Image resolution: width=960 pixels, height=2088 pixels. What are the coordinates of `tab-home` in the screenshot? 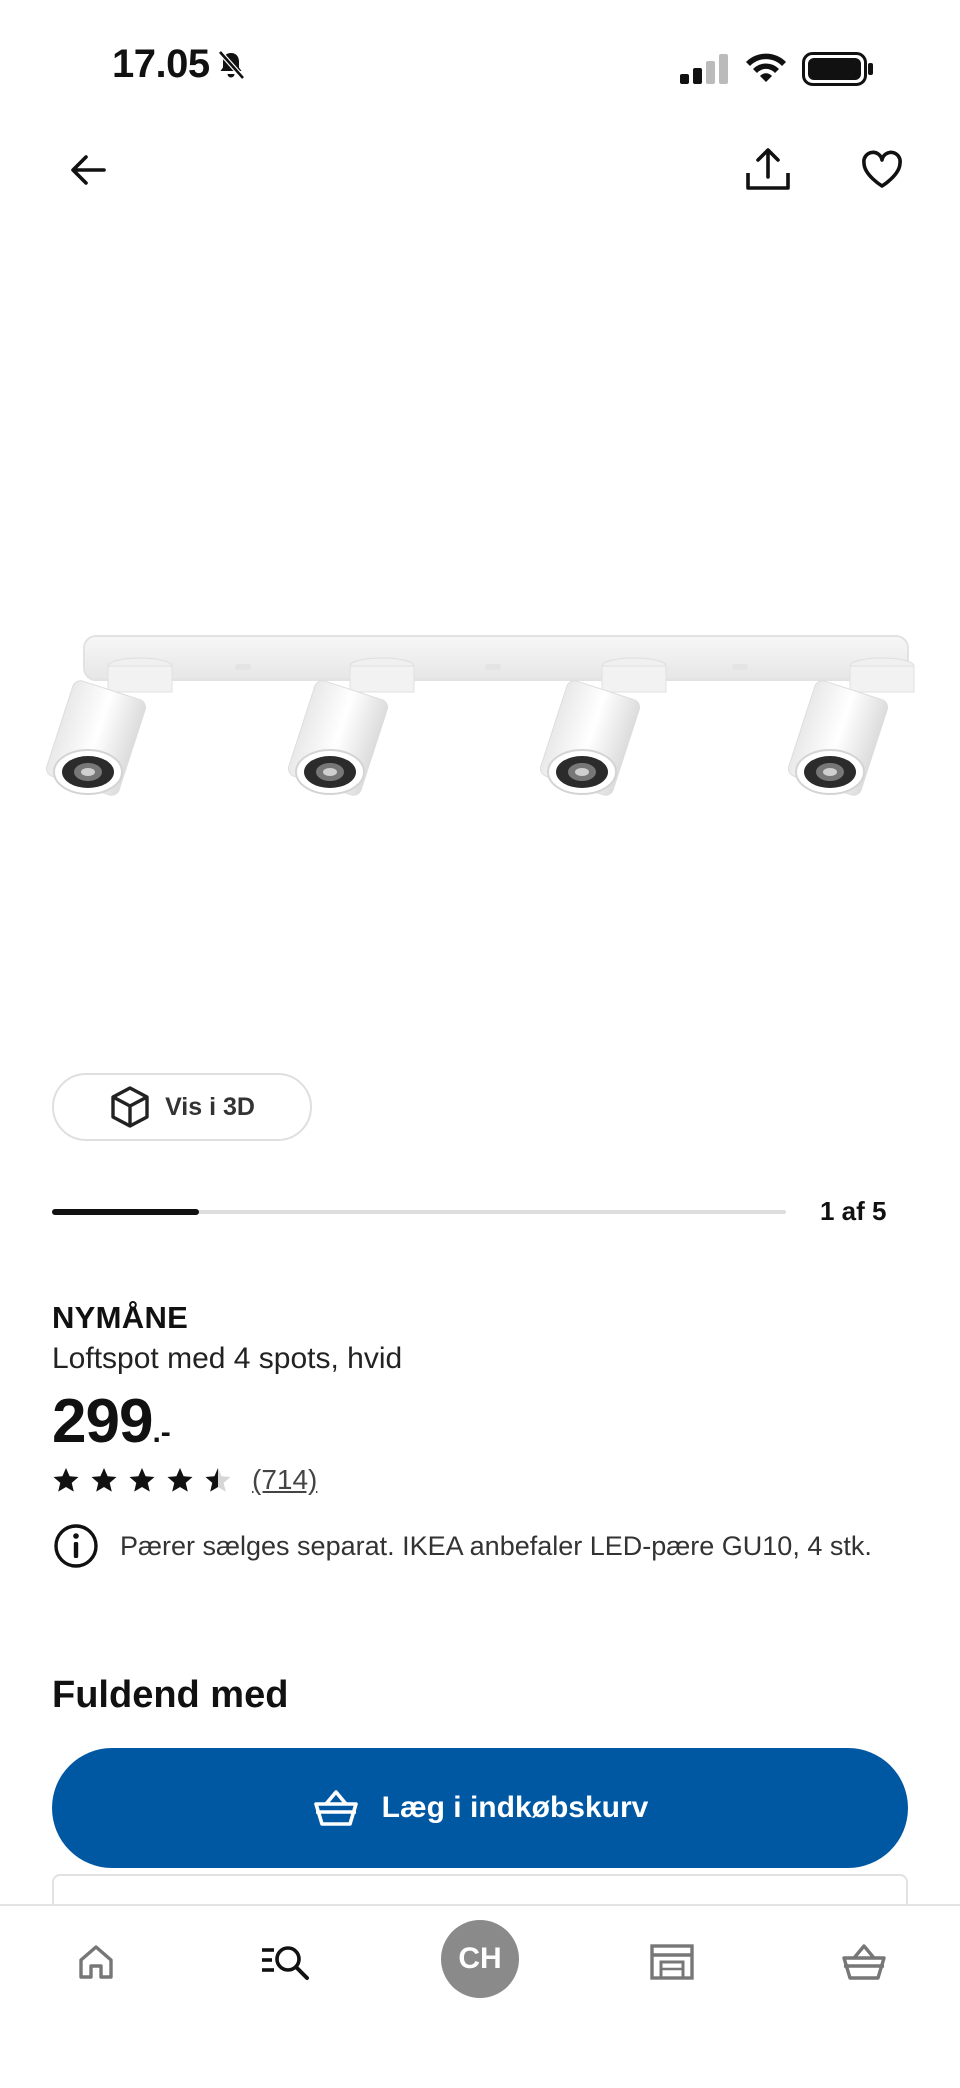 It's located at (96, 1962).